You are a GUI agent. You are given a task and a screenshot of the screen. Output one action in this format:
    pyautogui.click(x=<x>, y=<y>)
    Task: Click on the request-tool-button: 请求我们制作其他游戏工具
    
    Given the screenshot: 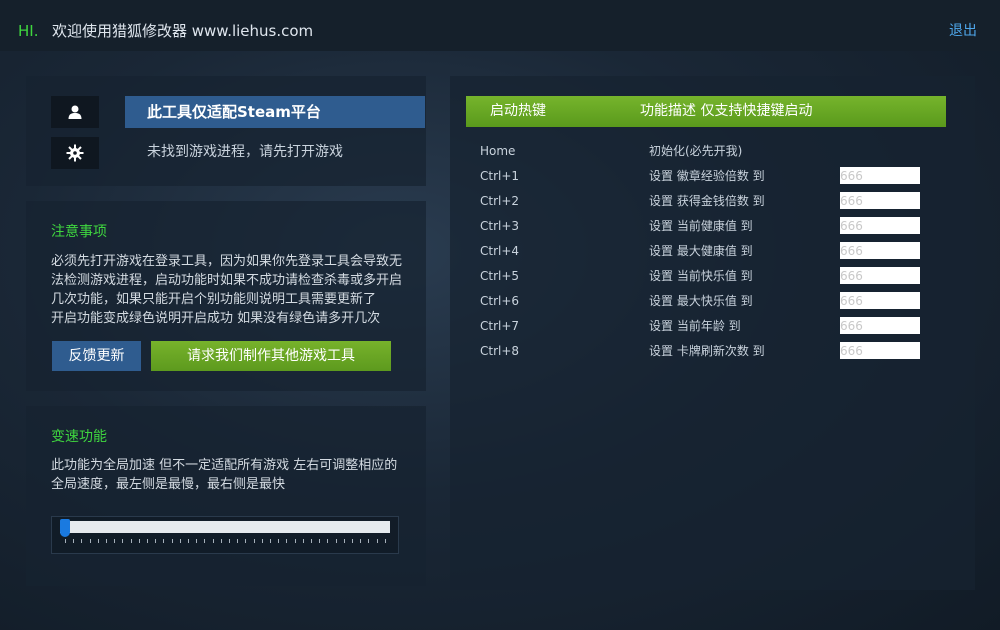 What is the action you would take?
    pyautogui.click(x=271, y=356)
    